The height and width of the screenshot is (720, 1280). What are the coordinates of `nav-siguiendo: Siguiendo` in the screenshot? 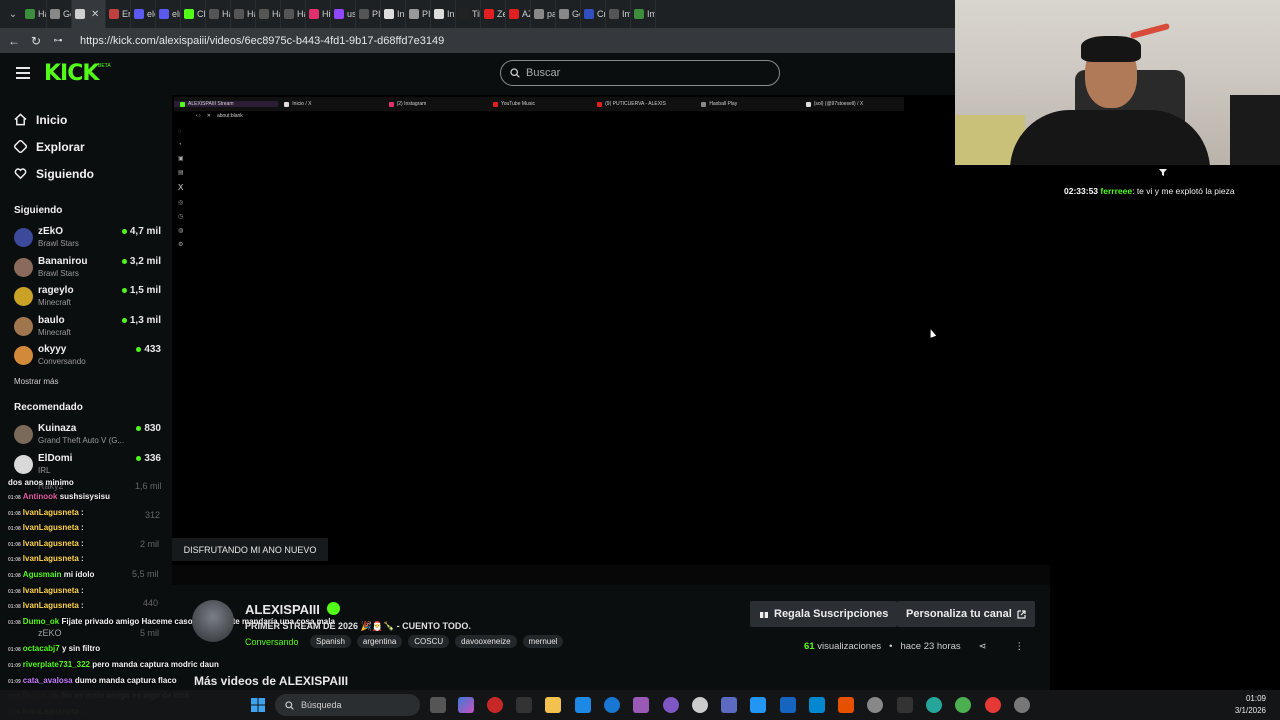 It's located at (54, 173).